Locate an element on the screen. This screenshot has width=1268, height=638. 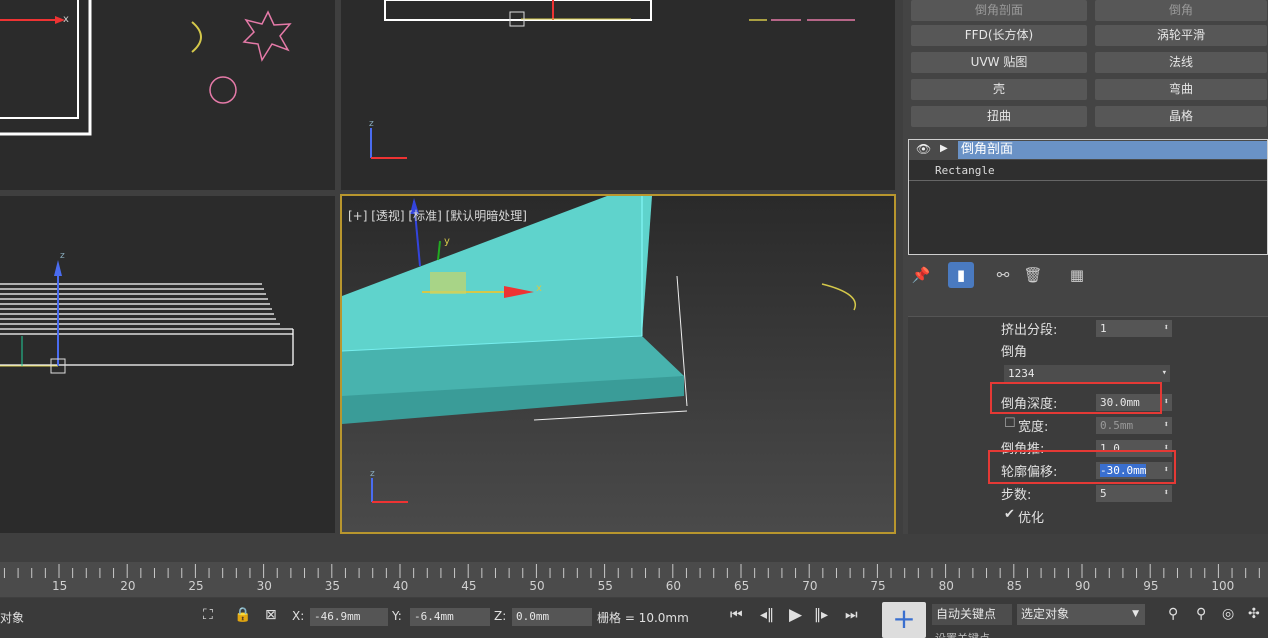
ruler-tick-label: 80 is located at coordinates (946, 586).